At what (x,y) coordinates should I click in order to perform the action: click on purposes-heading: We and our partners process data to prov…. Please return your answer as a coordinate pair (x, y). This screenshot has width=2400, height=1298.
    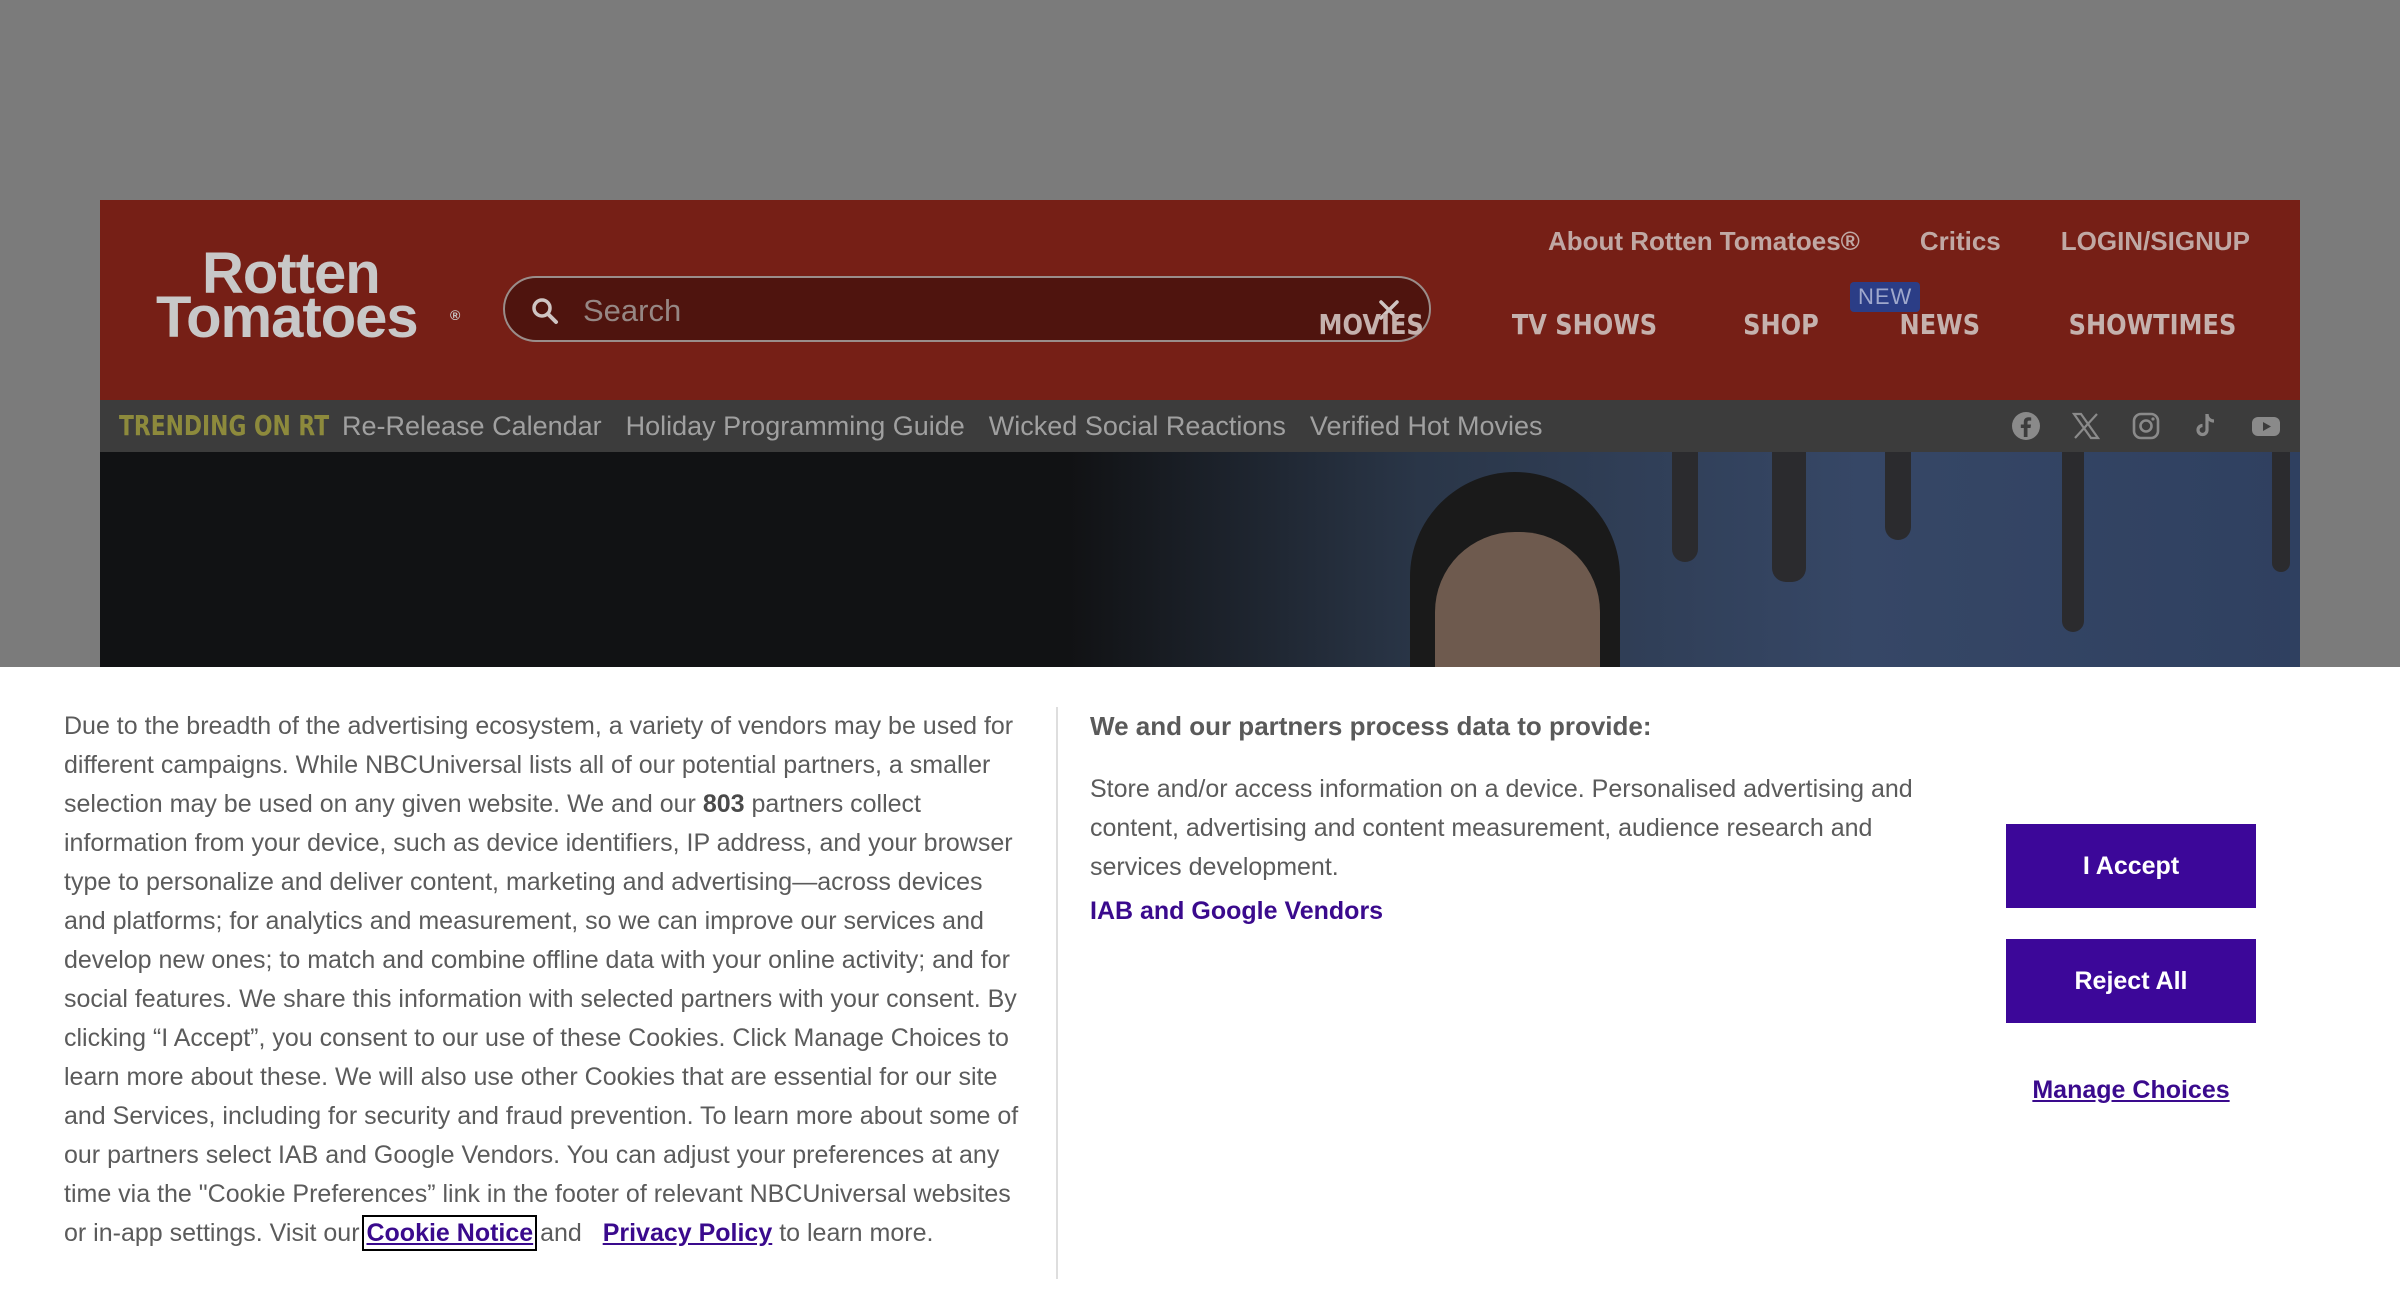
    Looking at the image, I should click on (1371, 726).